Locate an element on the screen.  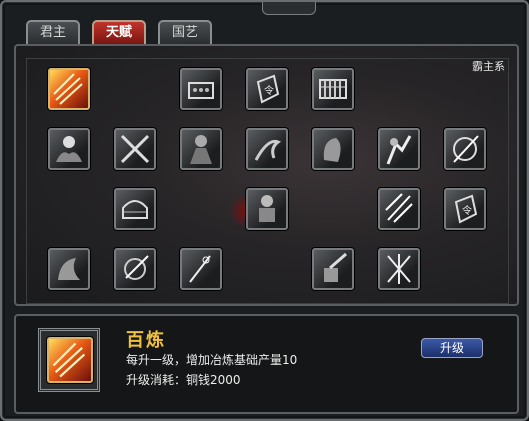
skill-name: 百炼 is located at coordinates (146, 340).